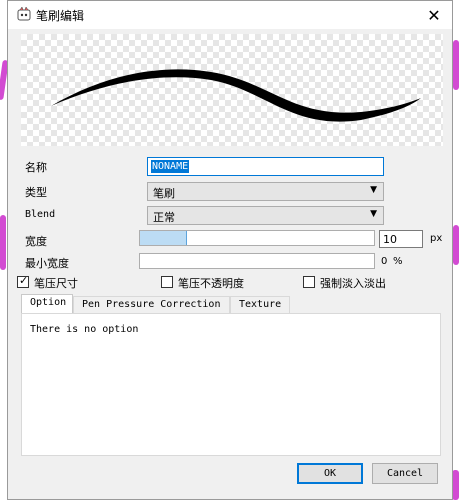 The width and height of the screenshot is (459, 500). I want to click on pressure-size-checkbox: ✓, so click(23, 281).